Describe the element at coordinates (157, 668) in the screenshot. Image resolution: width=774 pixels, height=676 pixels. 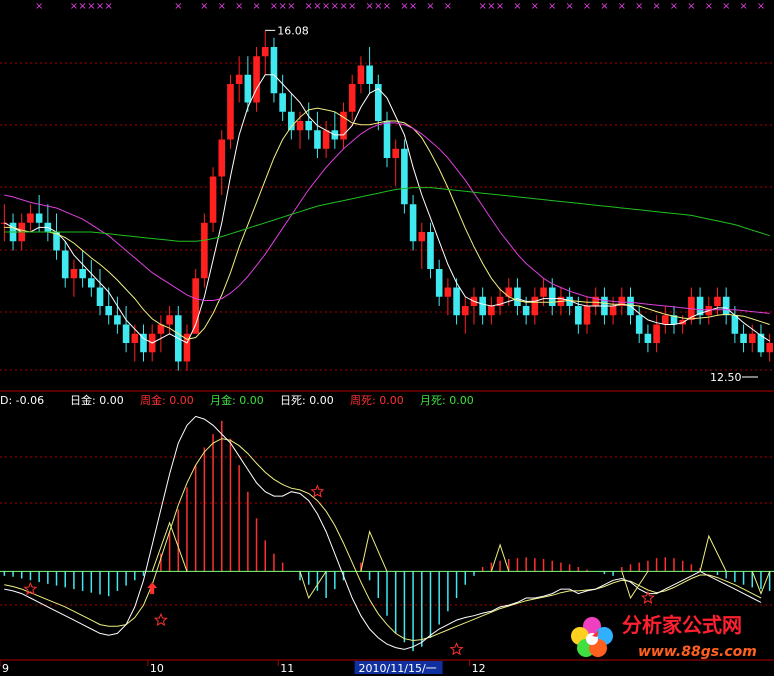
I see `x-tick-label: 10` at that location.